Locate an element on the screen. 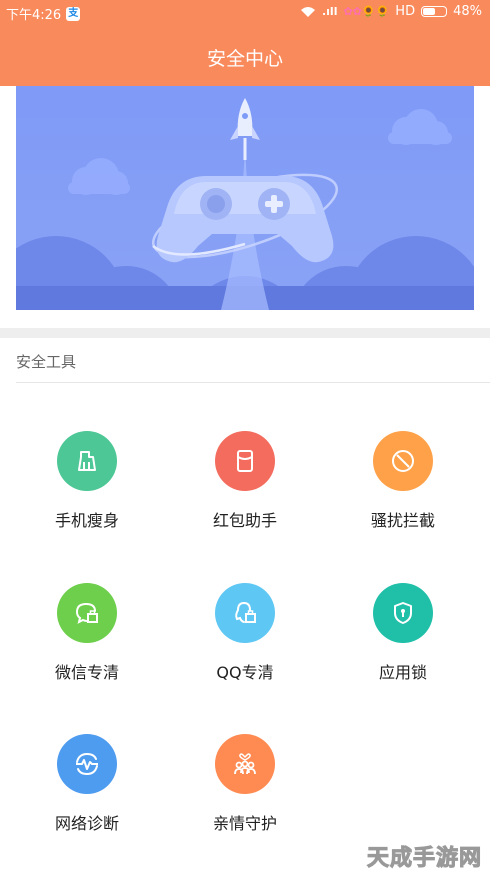 Image resolution: width=490 pixels, height=876 pixels. tool-label: 微信专清 is located at coordinates (86, 672).